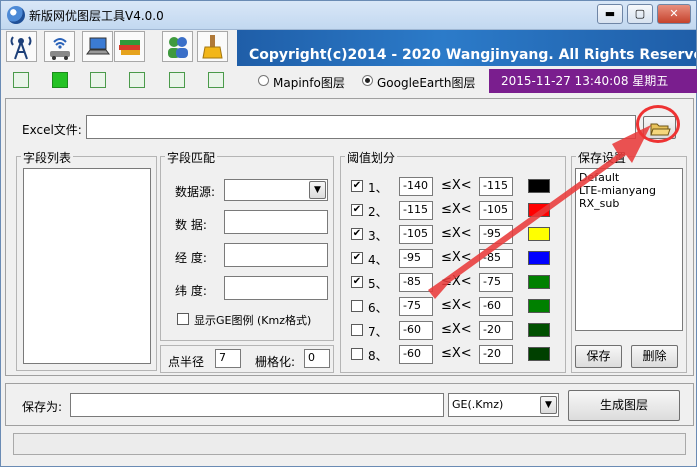 This screenshot has height=468, width=697. I want to click on title-bar: 新版网优图层工具V4.0.0 ▬ ▢ ✕, so click(348, 15).